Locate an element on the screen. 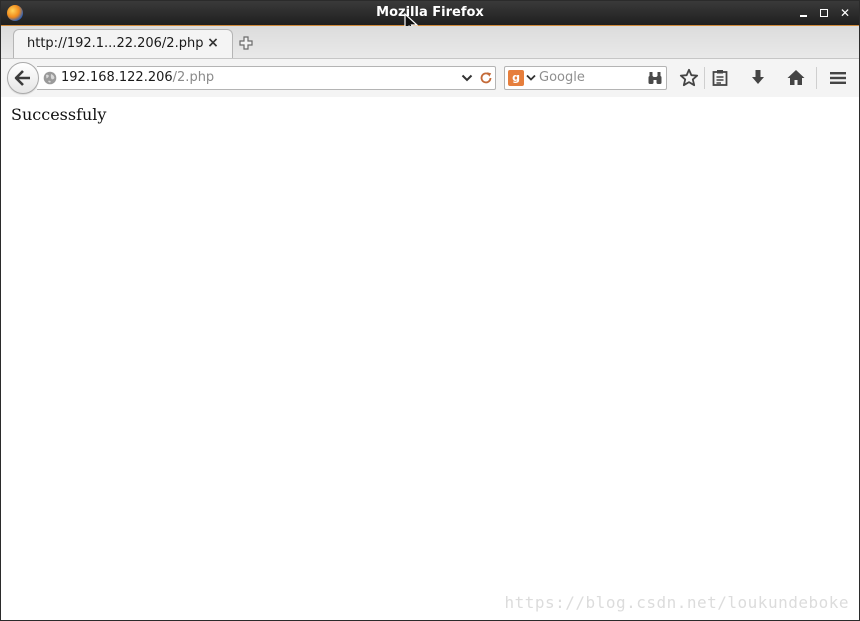  tab-strip: http://192.1...22.206/2.php × is located at coordinates (430, 42).